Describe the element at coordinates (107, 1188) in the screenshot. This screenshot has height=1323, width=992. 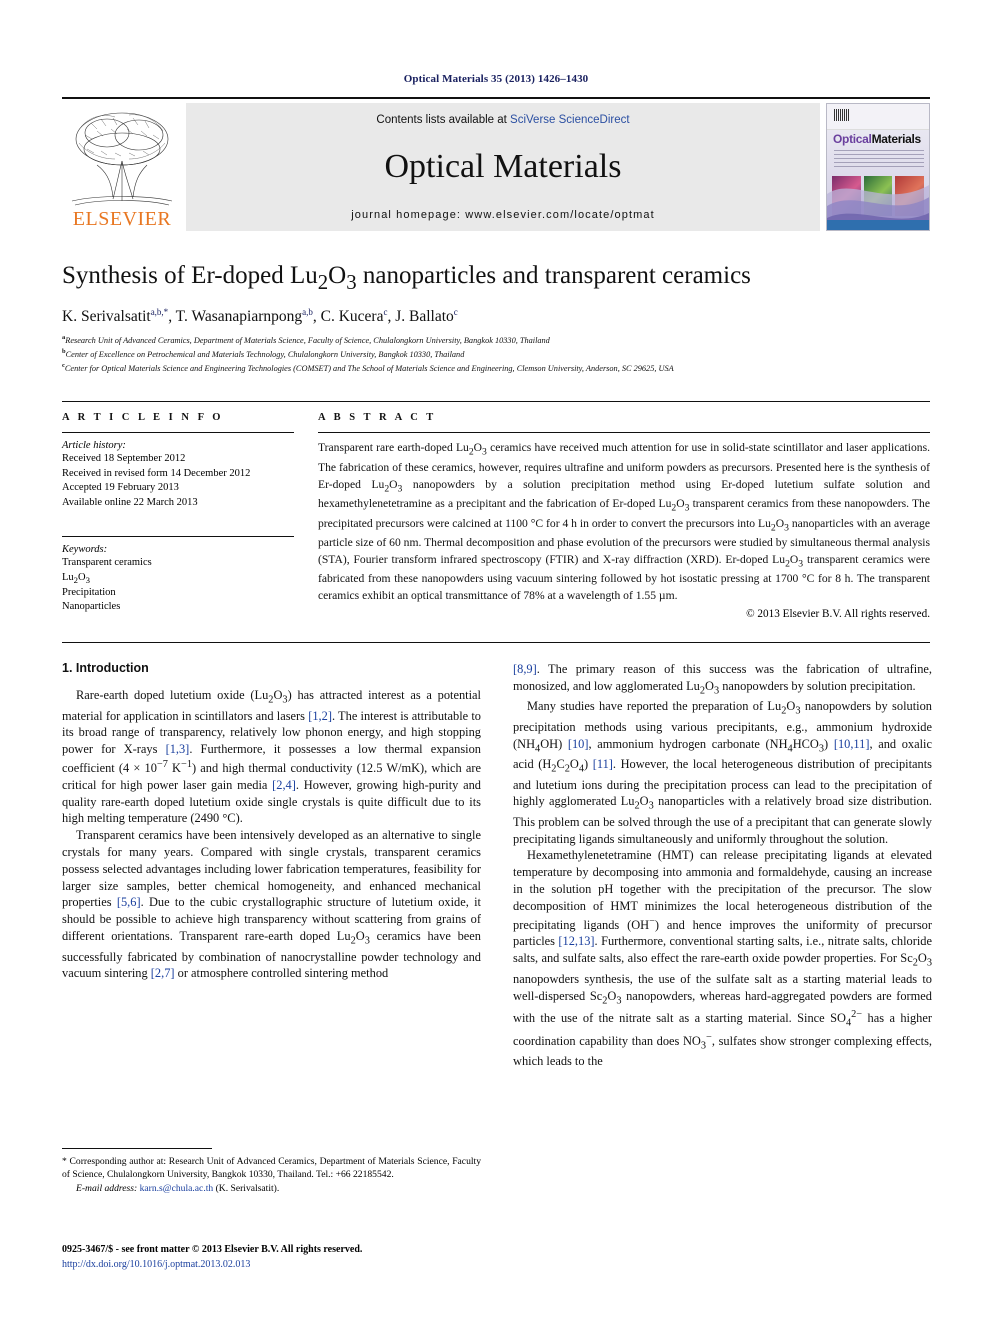
I see `email-label: E-mail address:` at that location.